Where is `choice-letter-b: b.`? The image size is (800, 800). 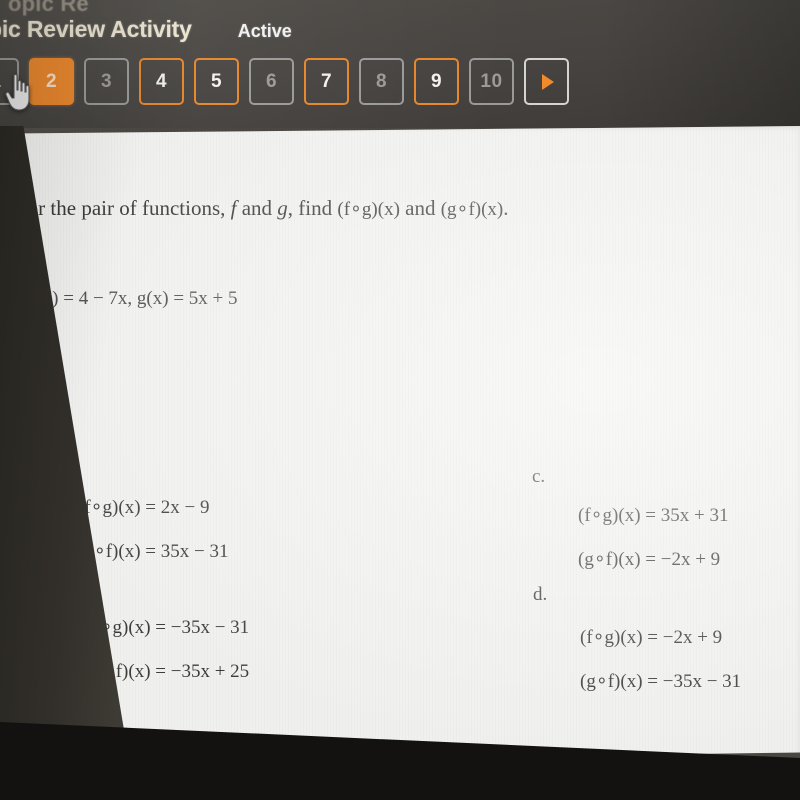 choice-letter-b: b. is located at coordinates (49, 592).